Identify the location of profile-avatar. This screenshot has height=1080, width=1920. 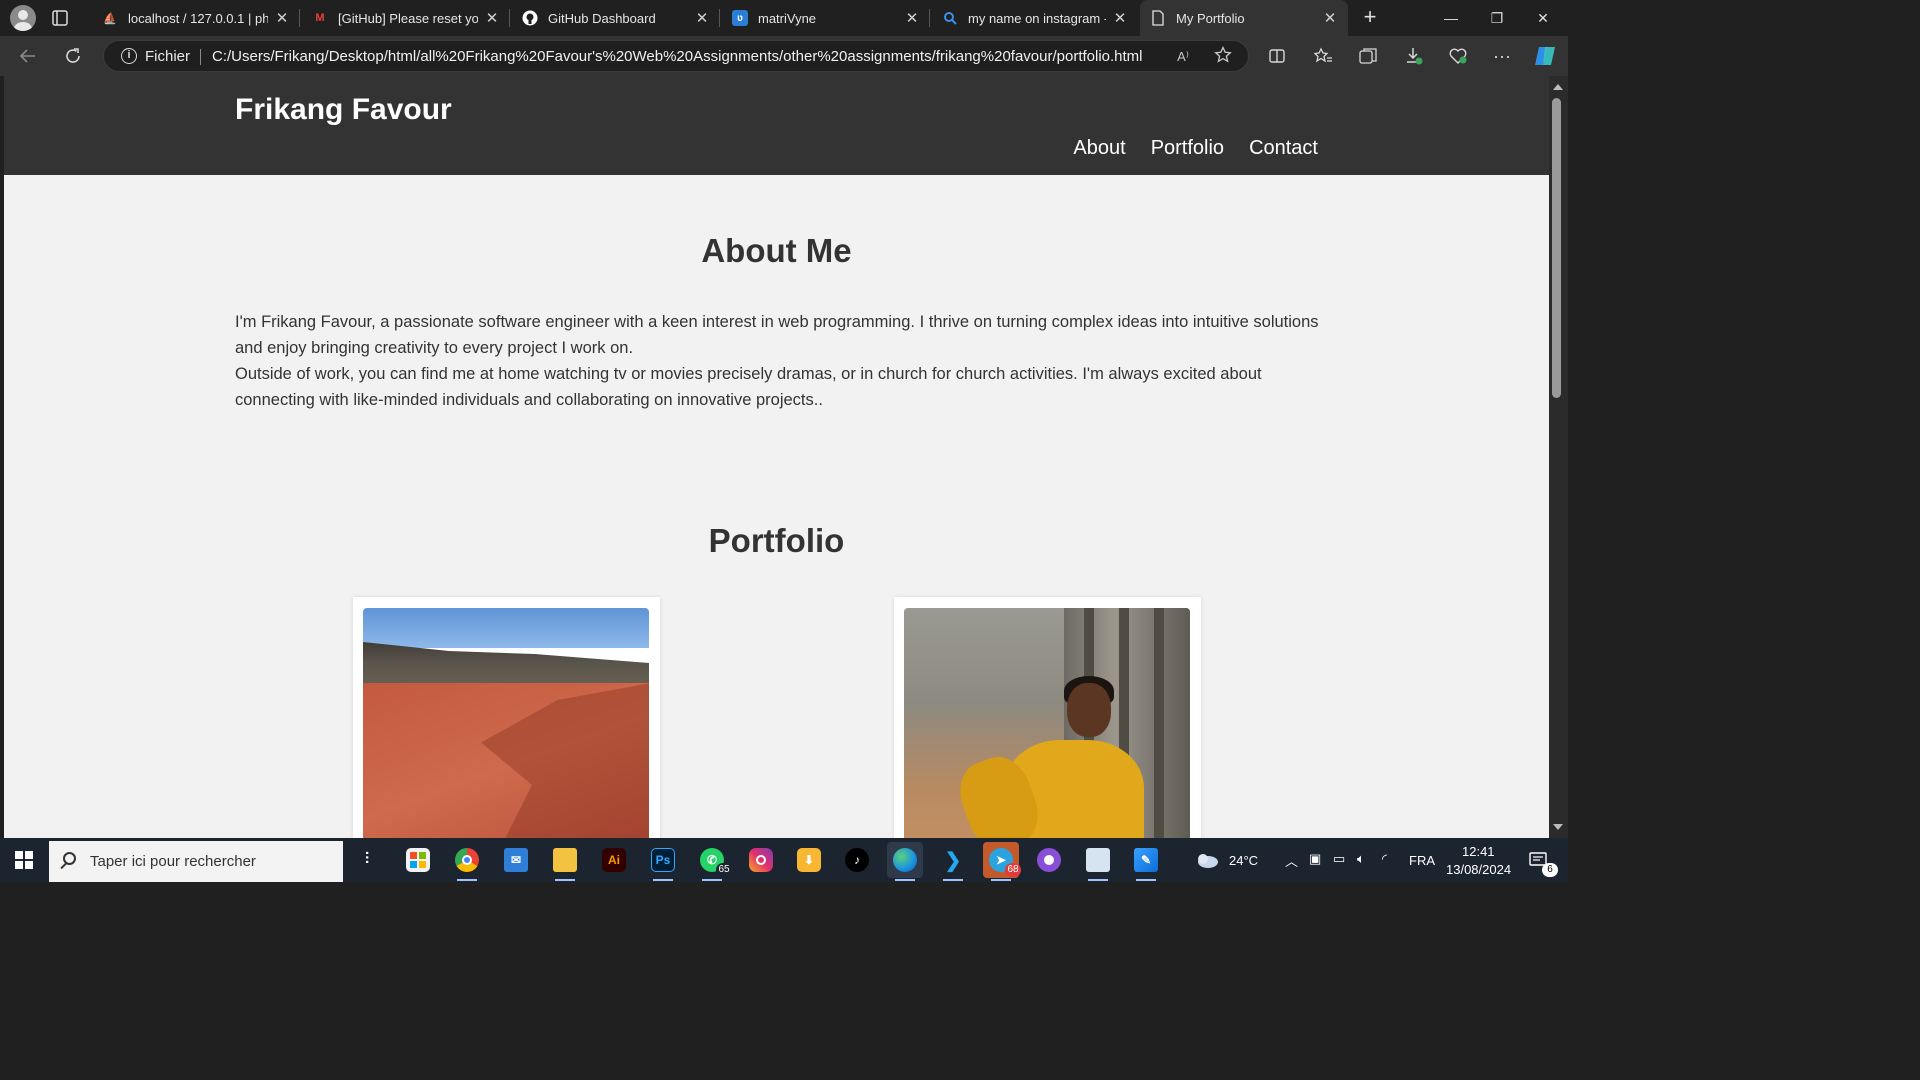
(23, 18).